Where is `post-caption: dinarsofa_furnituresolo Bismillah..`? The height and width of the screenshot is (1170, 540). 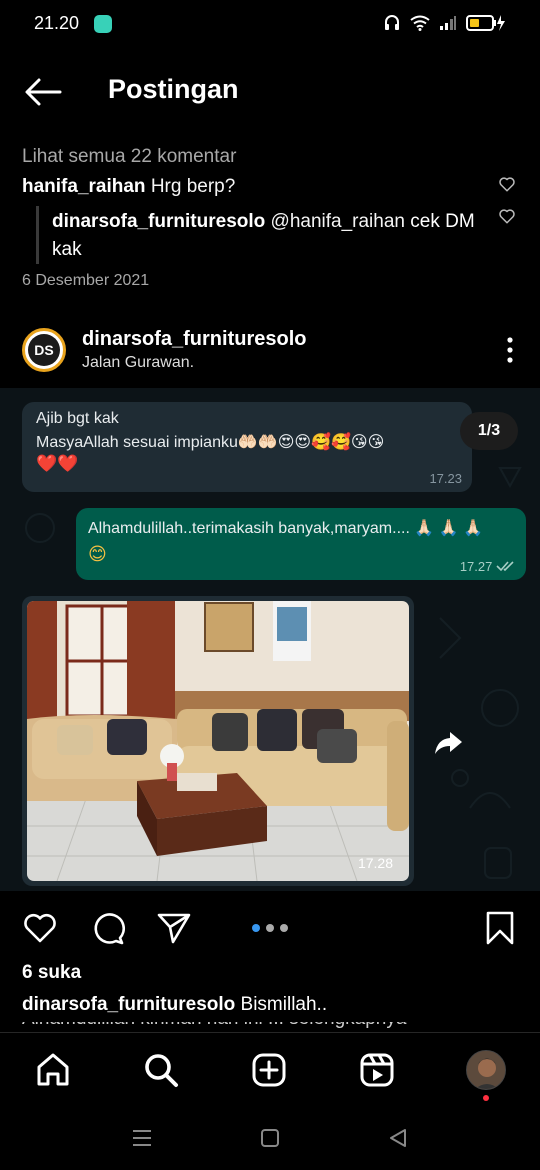 post-caption: dinarsofa_furnituresolo Bismillah.. is located at coordinates (174, 1005).